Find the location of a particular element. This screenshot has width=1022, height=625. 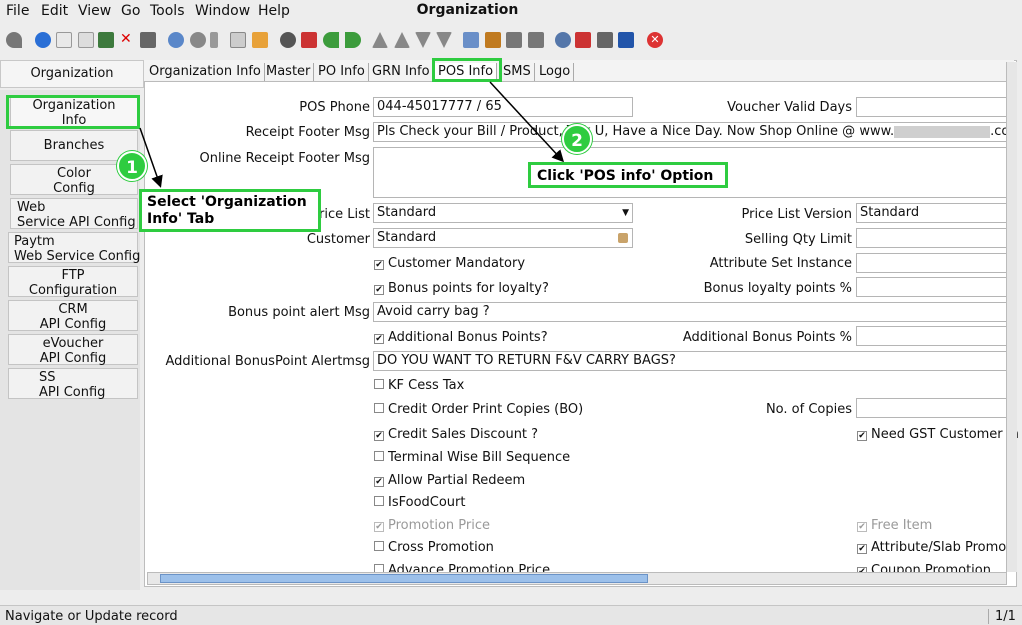

annotation-arrows is located at coordinates (352, 134).